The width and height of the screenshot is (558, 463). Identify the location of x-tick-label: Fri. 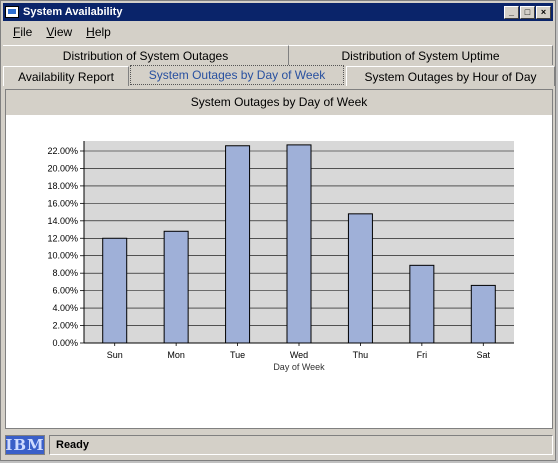
(422, 355).